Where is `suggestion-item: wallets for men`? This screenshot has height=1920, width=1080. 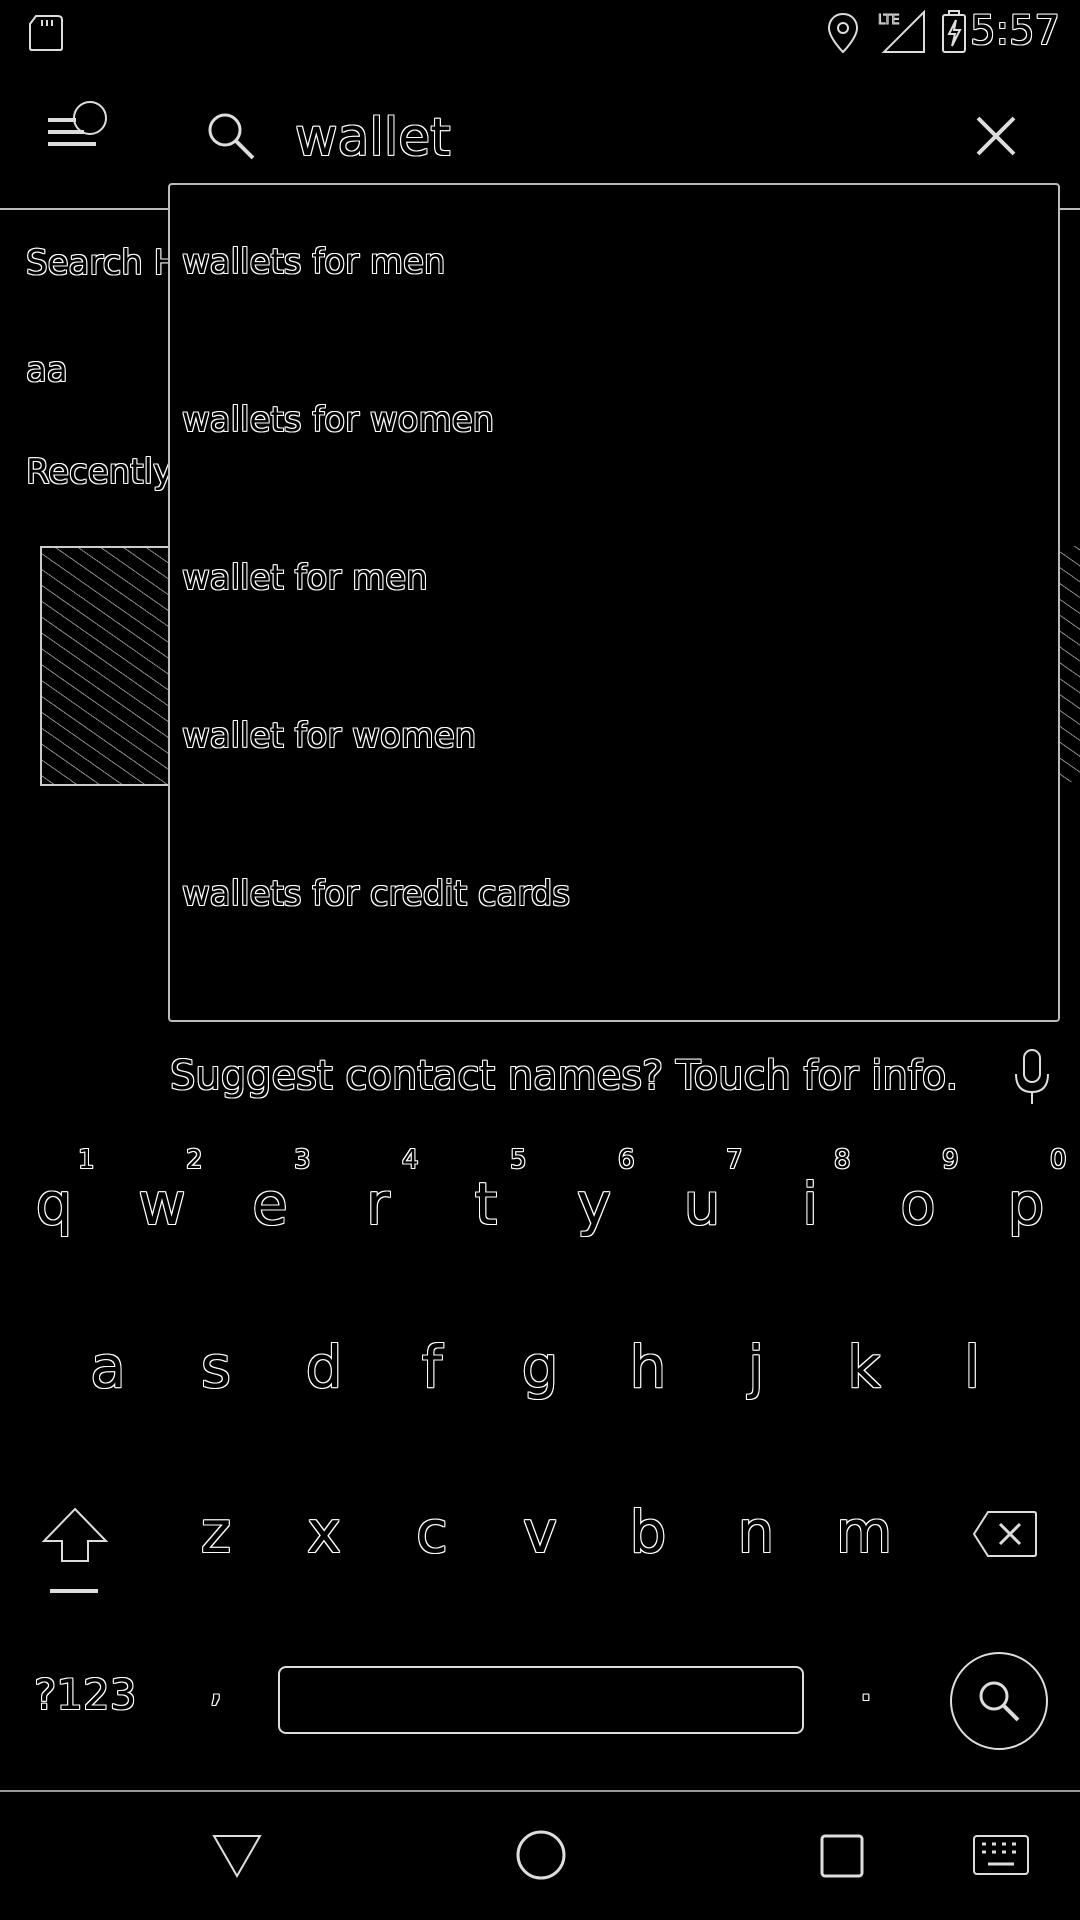
suggestion-item: wallets for men is located at coordinates (612, 272).